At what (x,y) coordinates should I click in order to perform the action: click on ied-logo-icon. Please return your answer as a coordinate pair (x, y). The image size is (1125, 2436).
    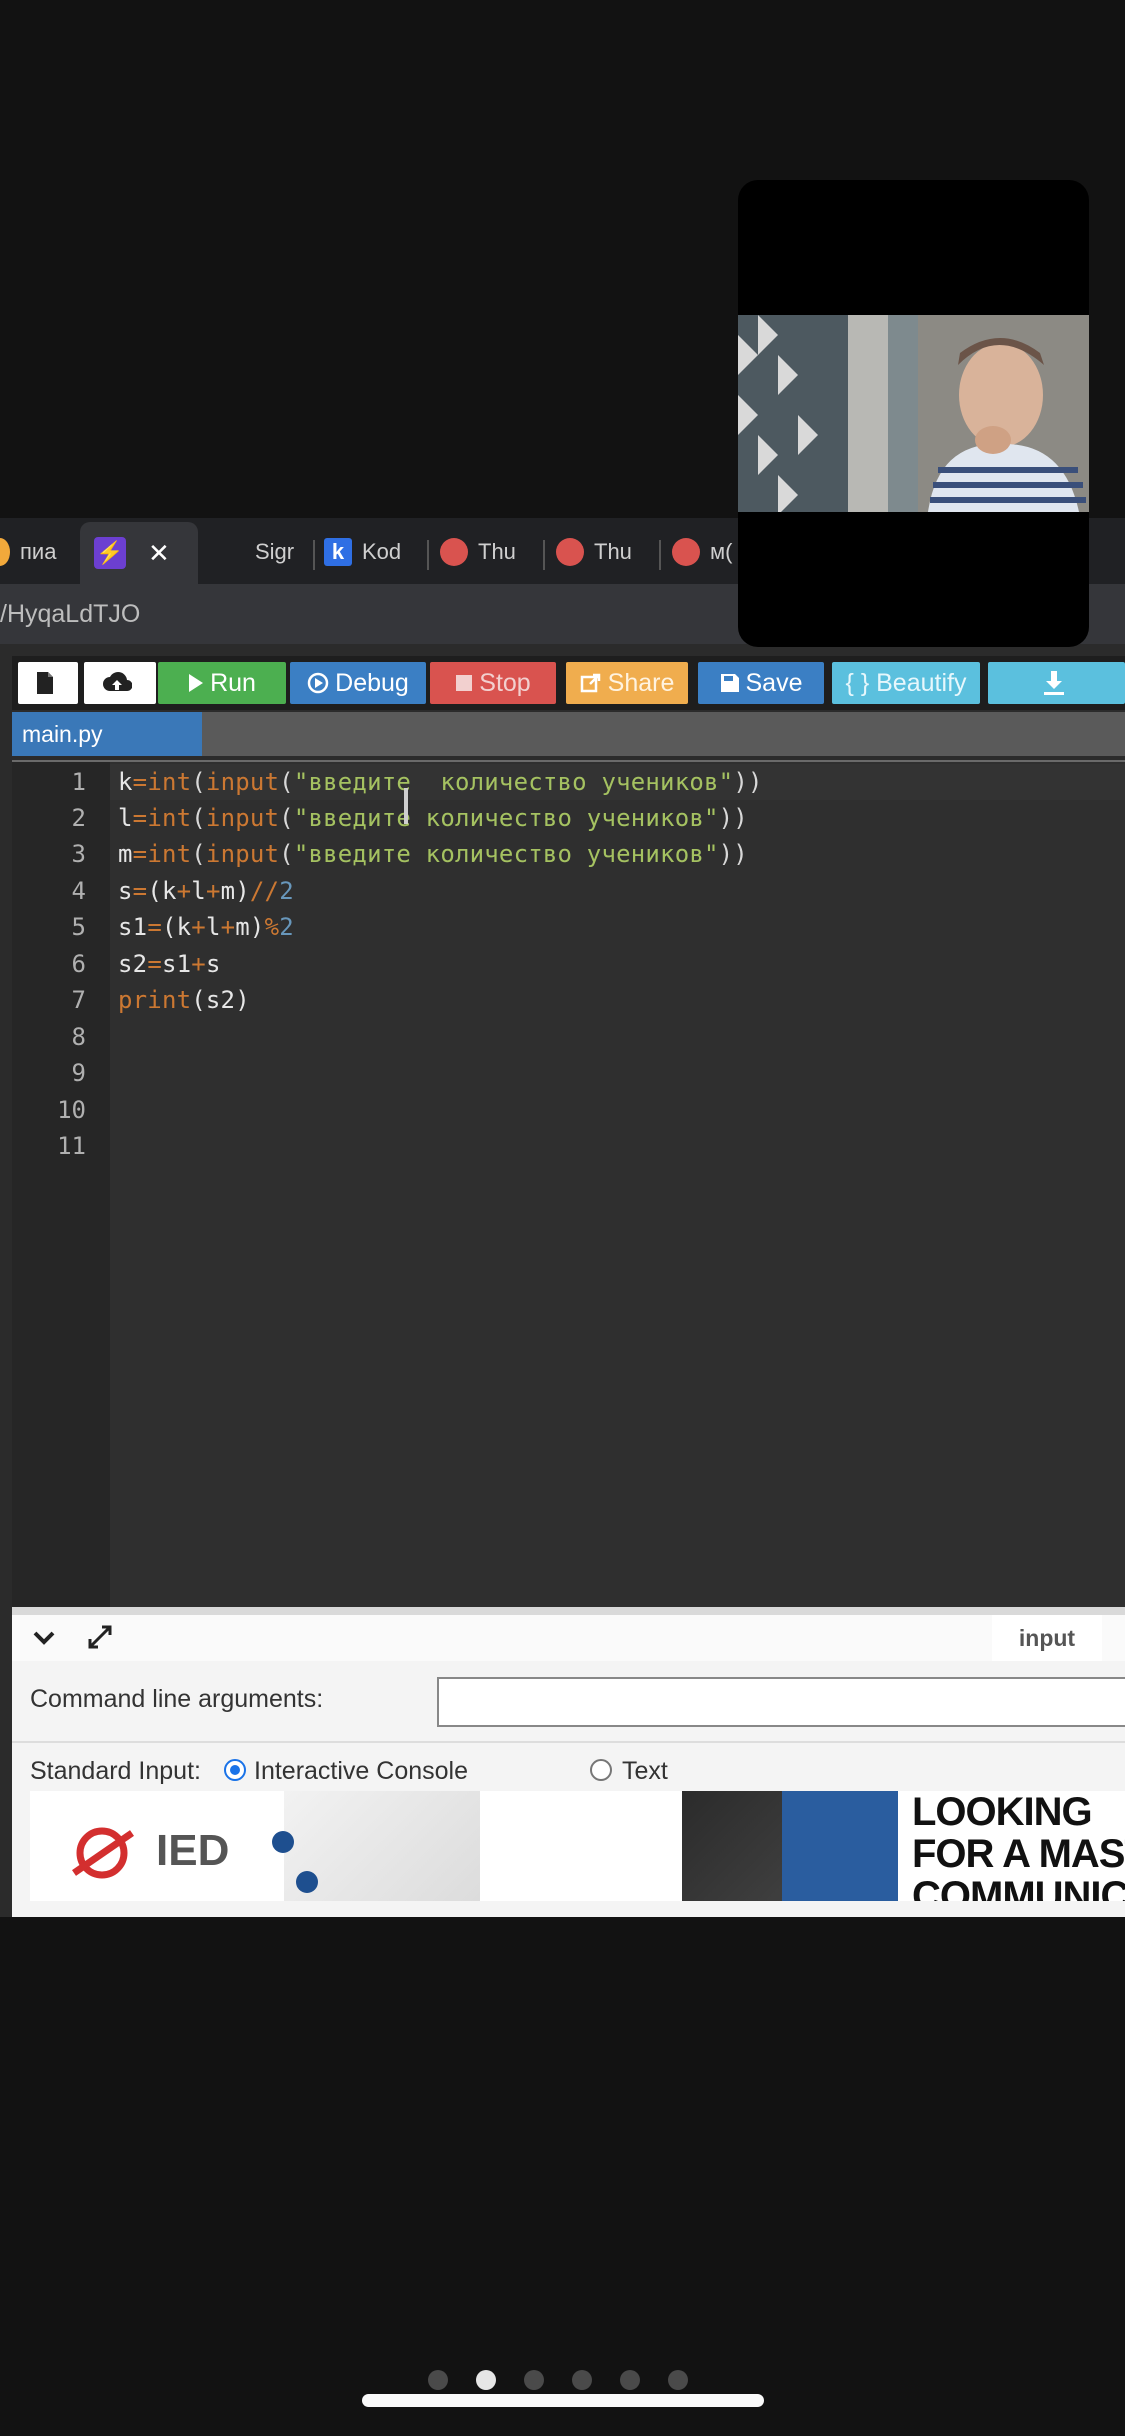
    Looking at the image, I should click on (103, 1853).